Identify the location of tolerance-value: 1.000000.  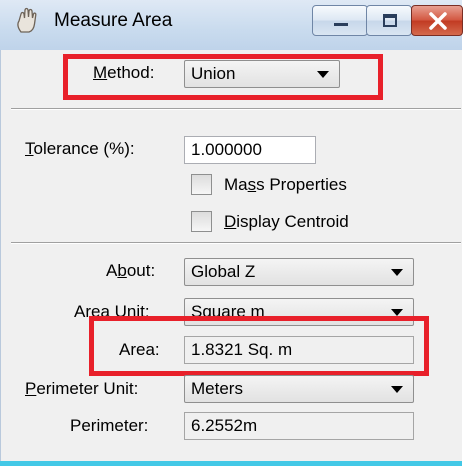
(226, 149).